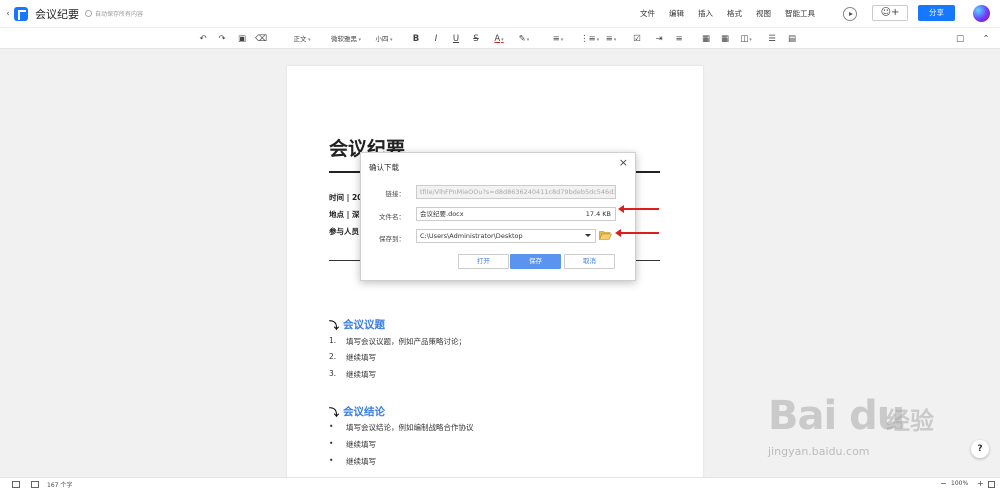 Image resolution: width=1000 pixels, height=490 pixels. What do you see at coordinates (401, 427) in the screenshot?
I see `list-item: • 填写会议结论，例如编制战略合作协议` at bounding box center [401, 427].